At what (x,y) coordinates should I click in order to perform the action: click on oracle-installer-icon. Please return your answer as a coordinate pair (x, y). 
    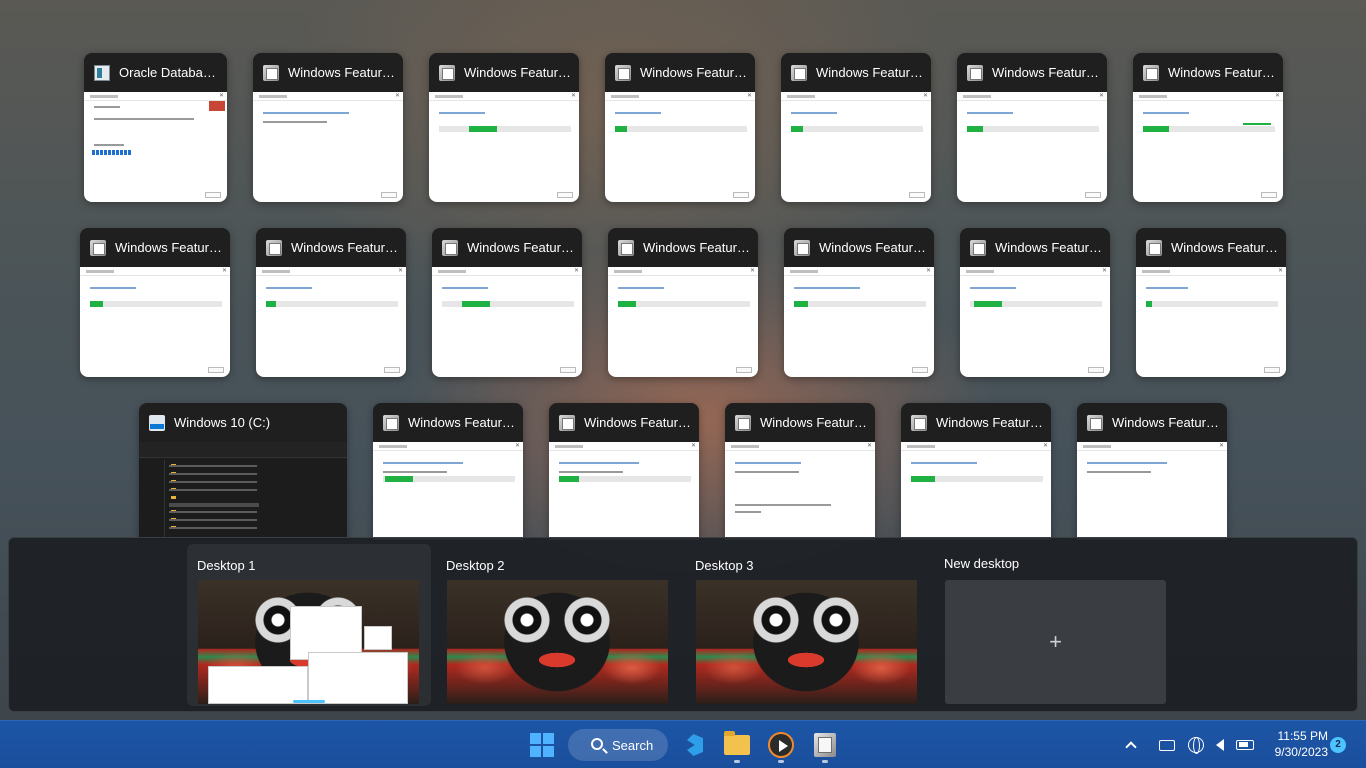
    Looking at the image, I should click on (102, 72).